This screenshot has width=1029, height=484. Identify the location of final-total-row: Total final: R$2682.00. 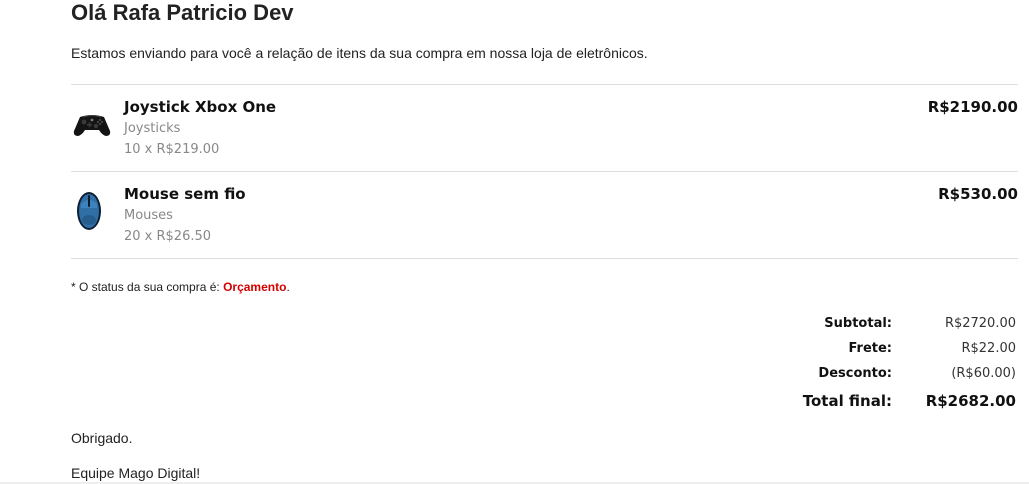
(864, 400).